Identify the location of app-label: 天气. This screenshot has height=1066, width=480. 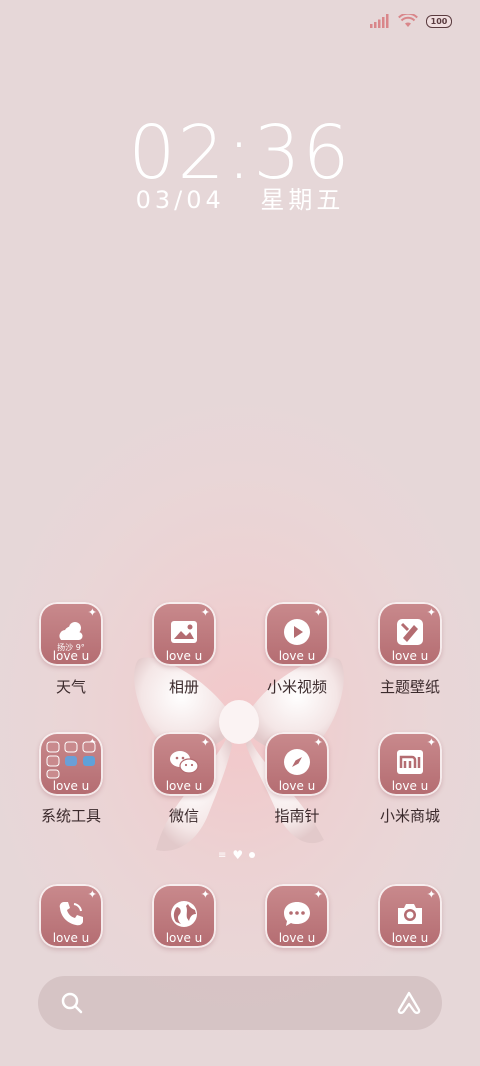
(70, 687).